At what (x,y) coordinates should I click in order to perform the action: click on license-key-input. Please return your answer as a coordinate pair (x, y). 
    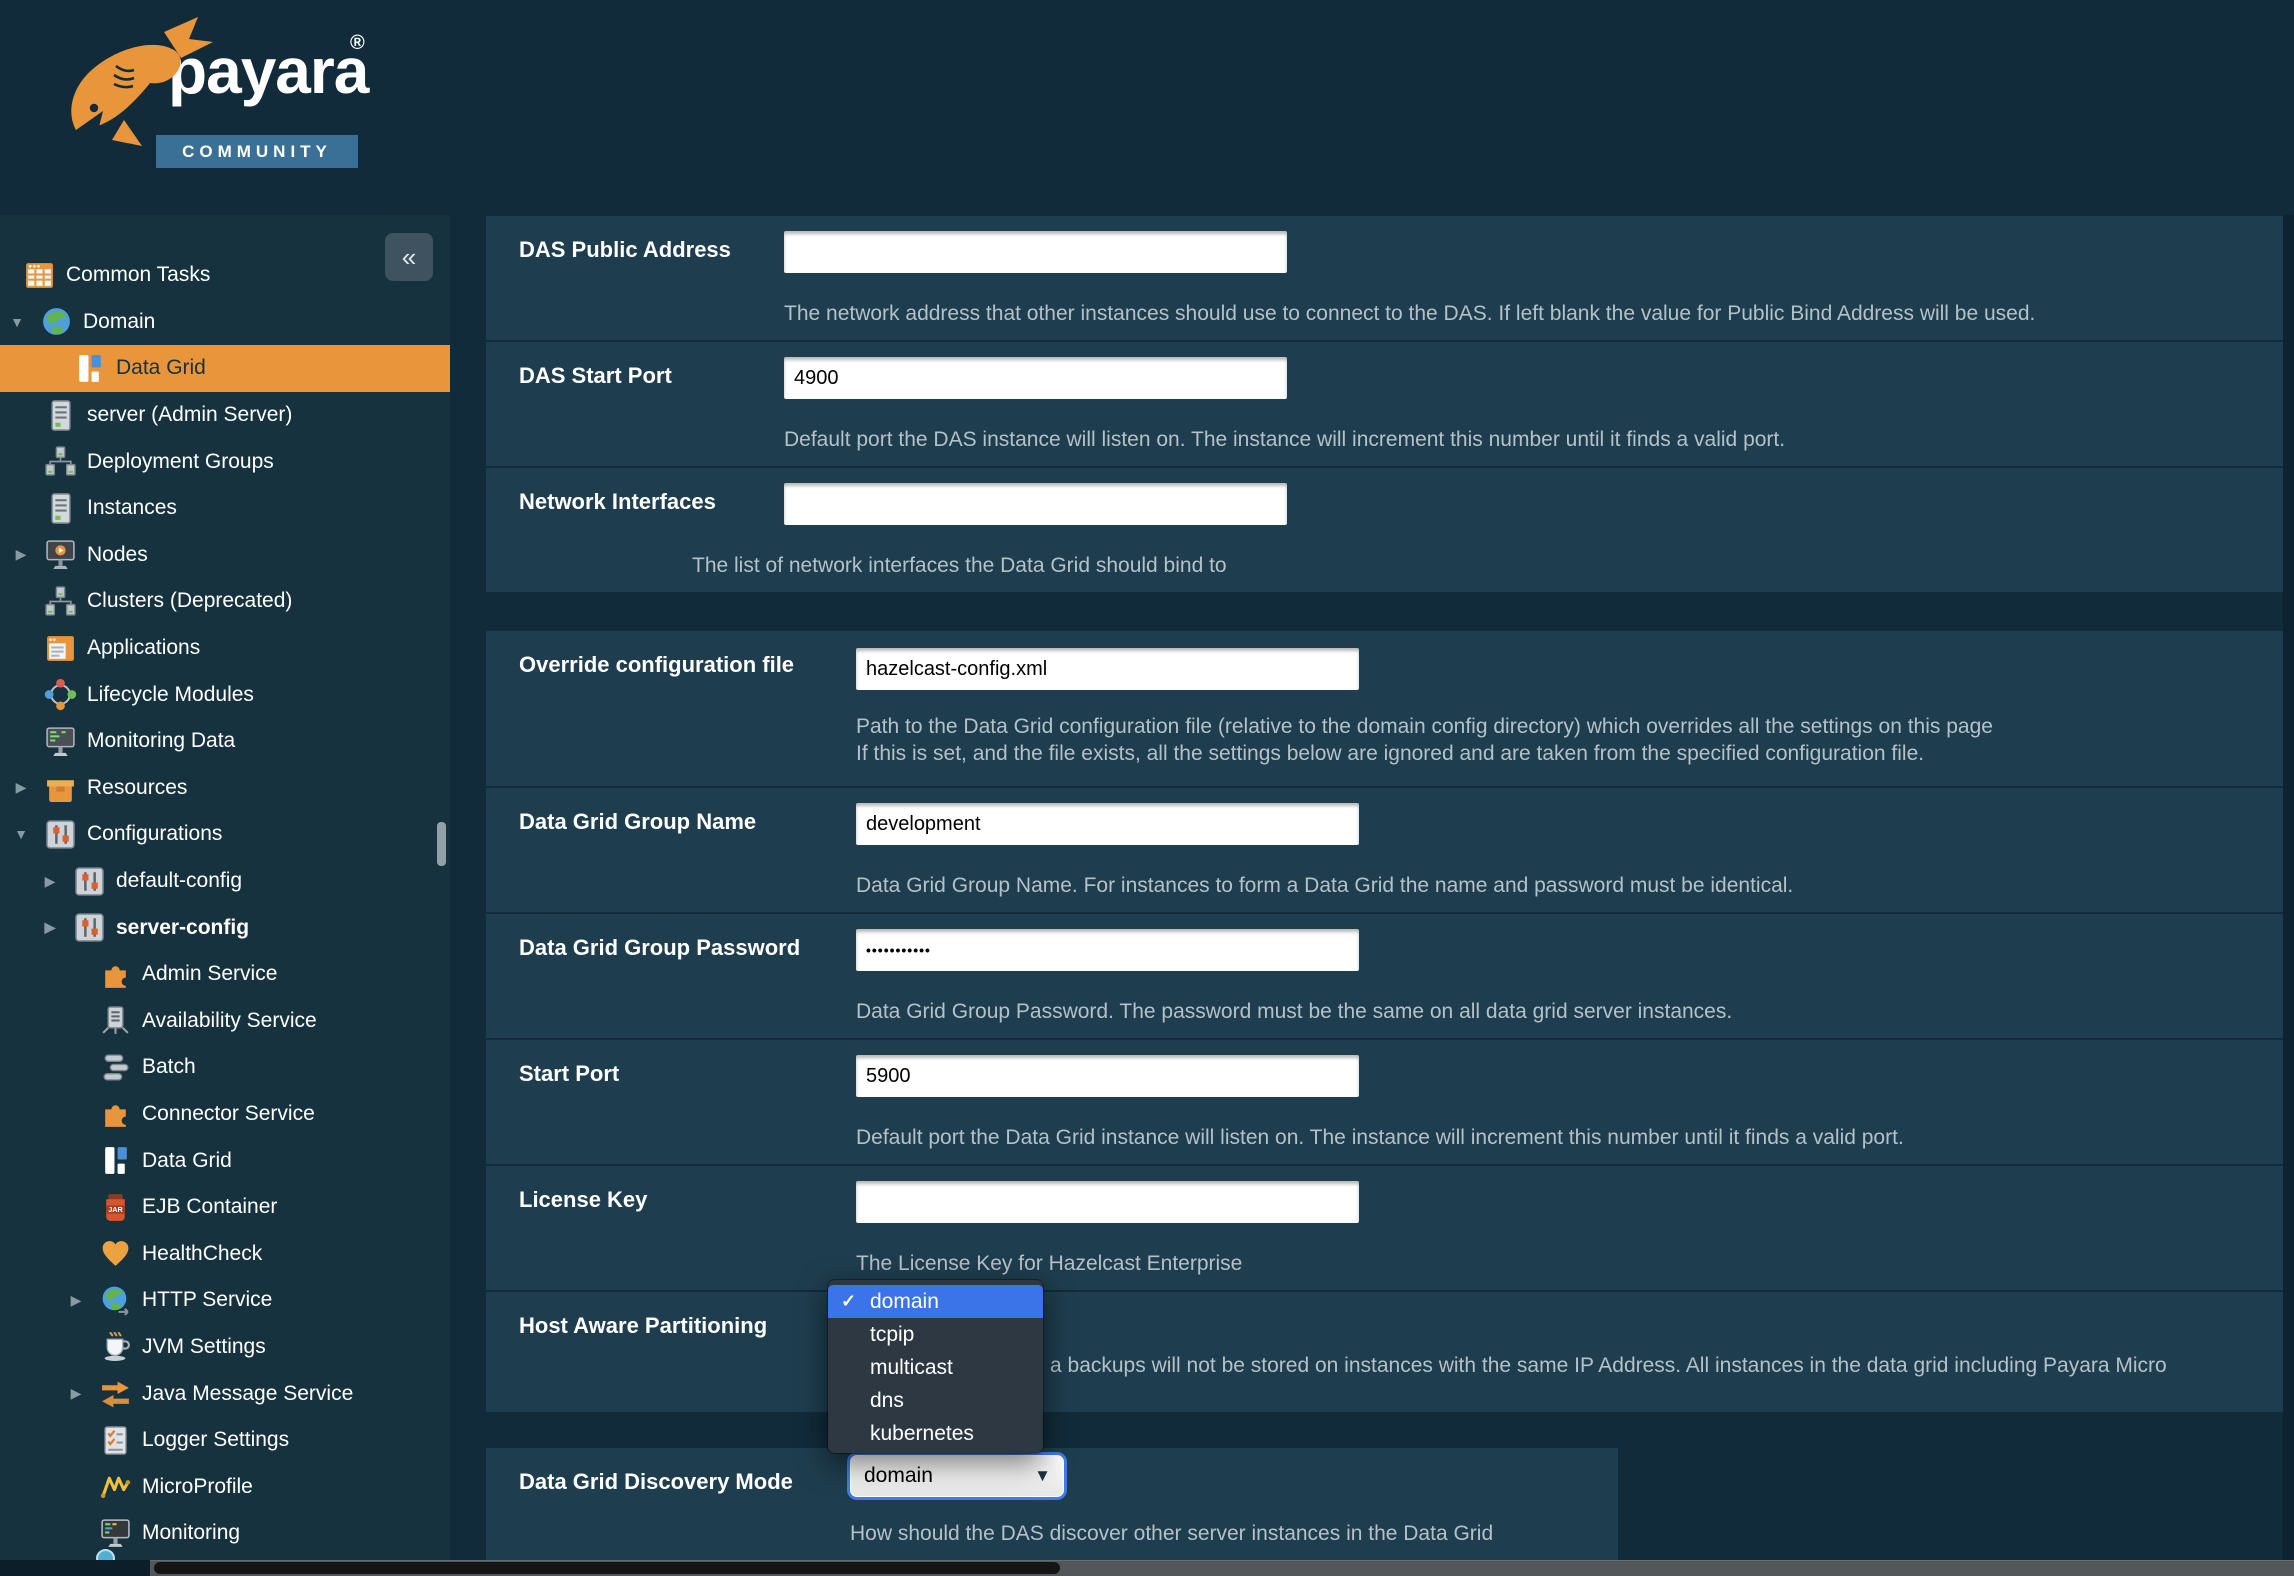
    Looking at the image, I should click on (1107, 1202).